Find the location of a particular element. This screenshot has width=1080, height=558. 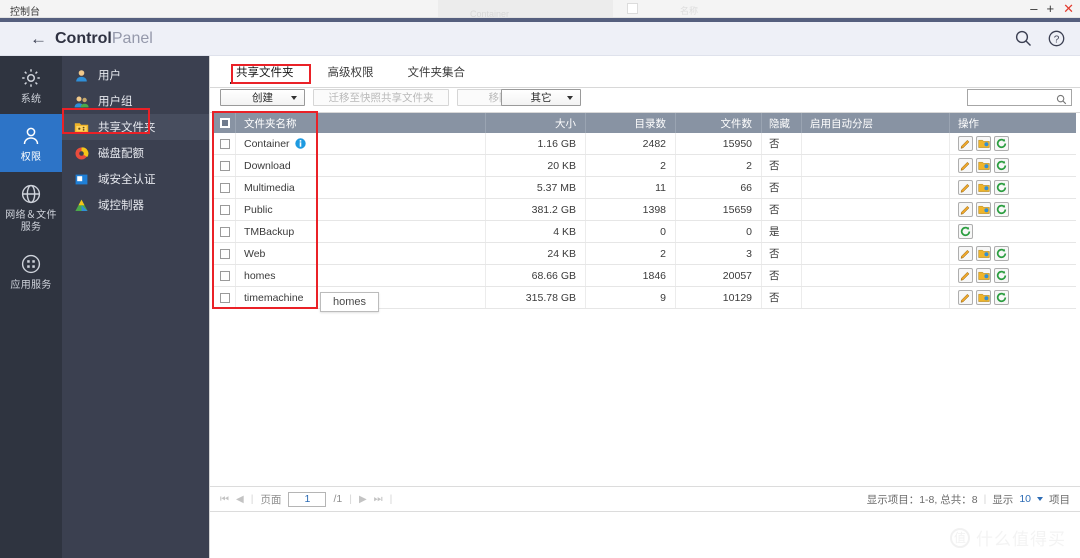

maximize-icon: + is located at coordinates (1051, 9).